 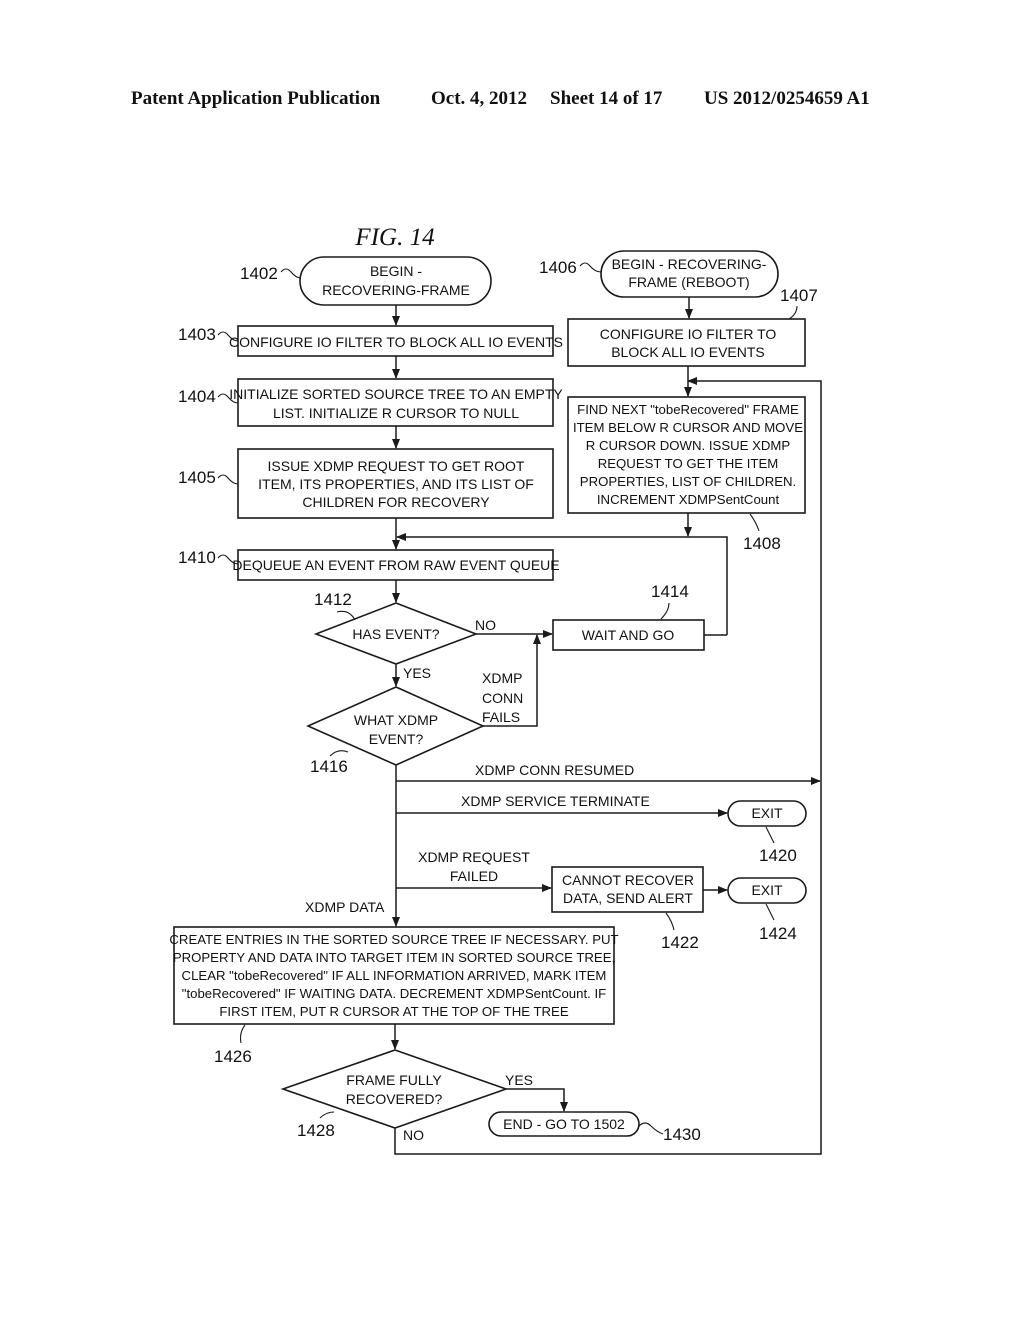 What do you see at coordinates (474, 876) in the screenshot?
I see `edge-label-request-failed: FAILED` at bounding box center [474, 876].